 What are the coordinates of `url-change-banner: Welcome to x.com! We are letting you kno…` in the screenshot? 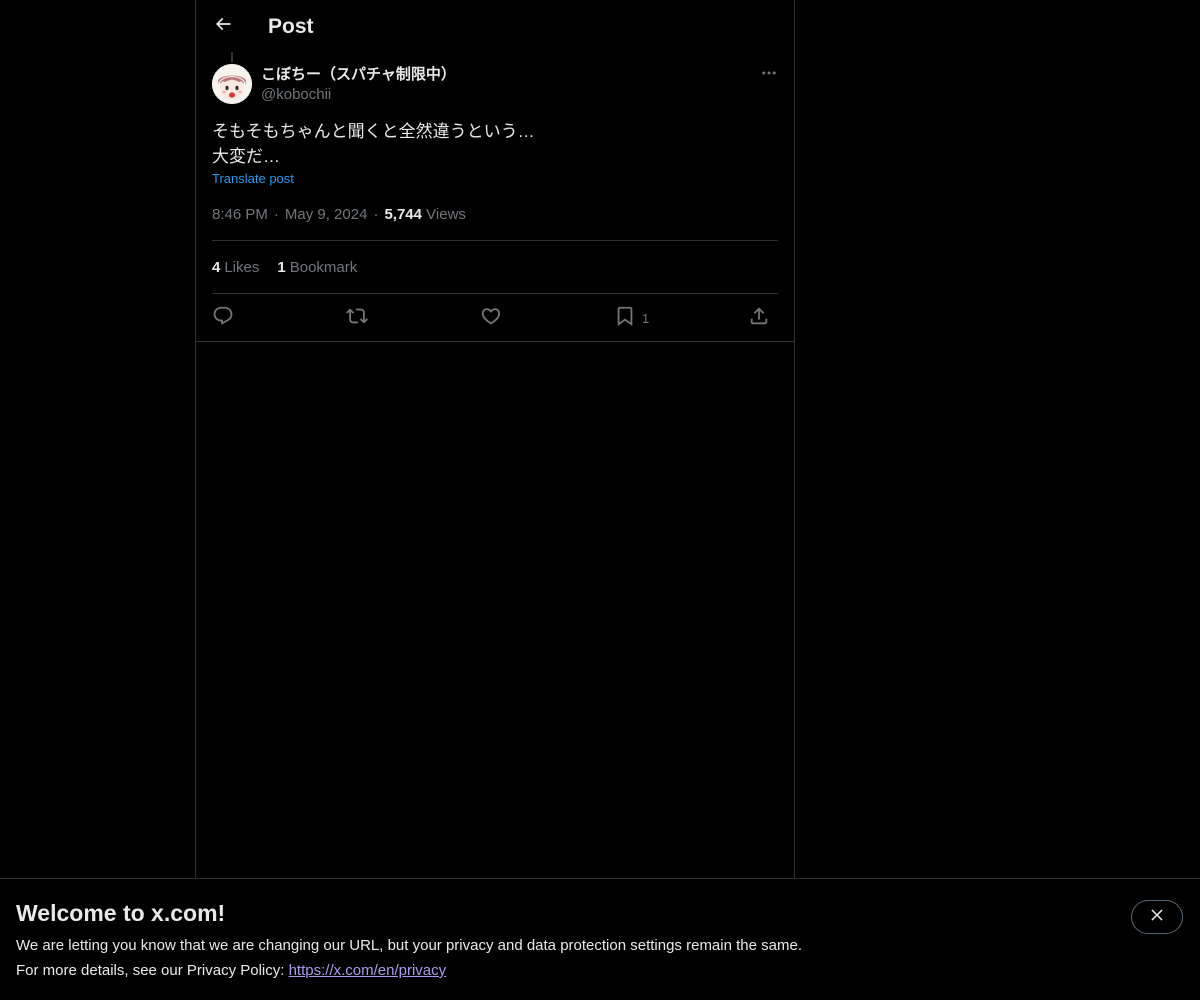 It's located at (600, 939).